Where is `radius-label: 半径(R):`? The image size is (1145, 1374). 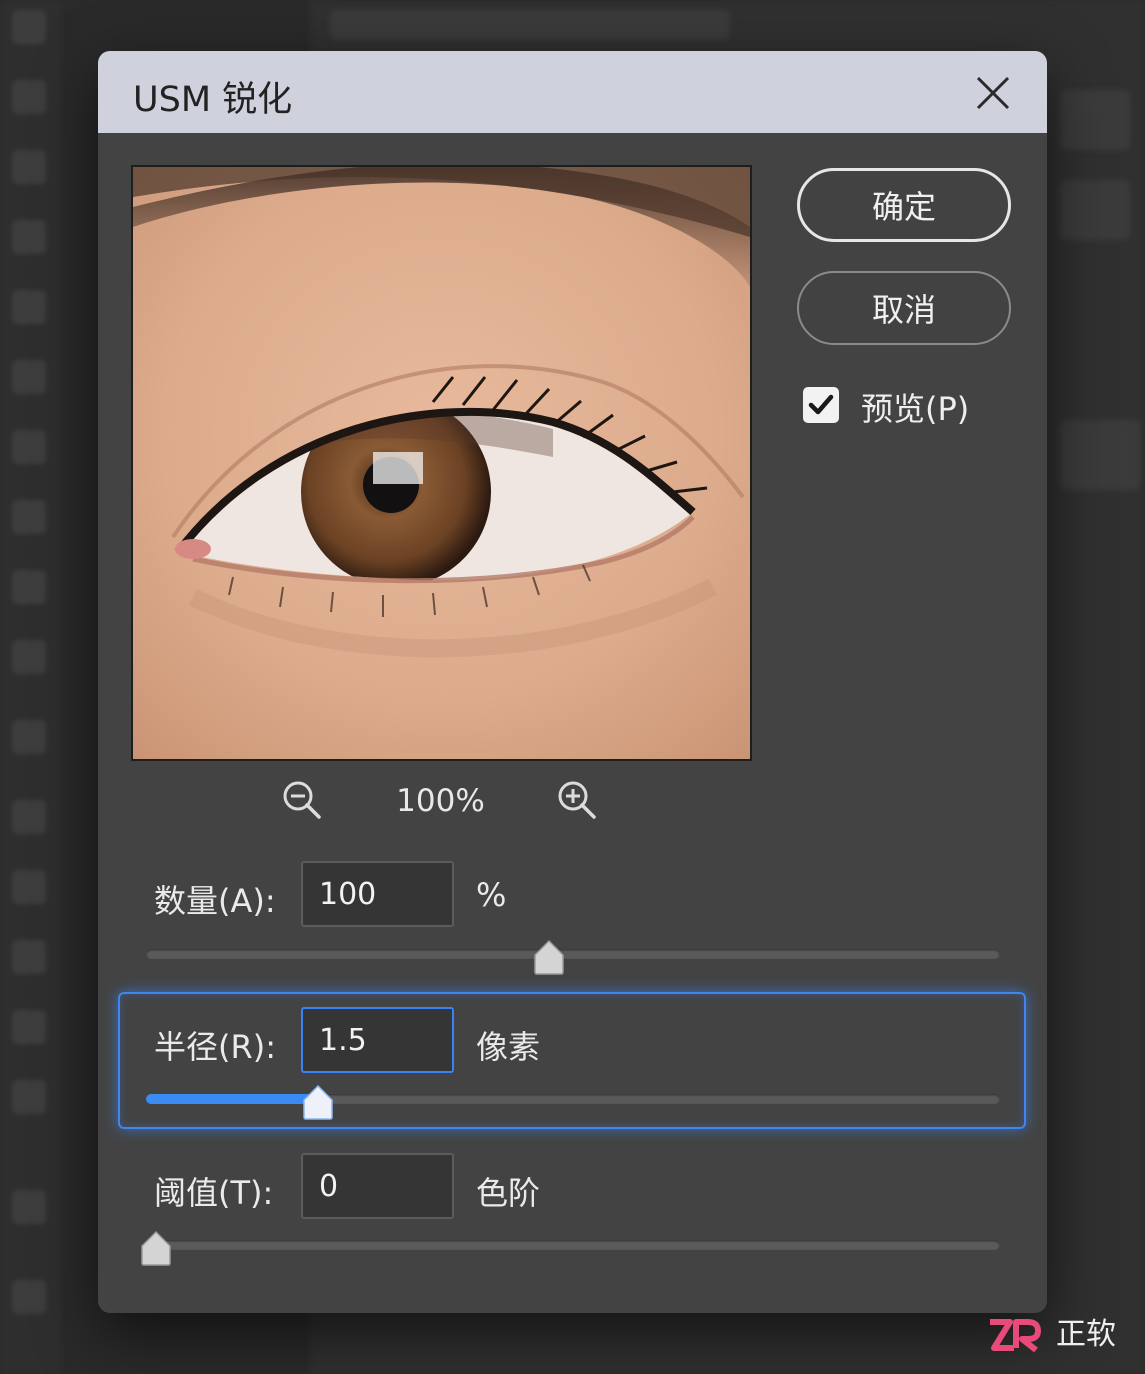
radius-label: 半径(R): is located at coordinates (215, 1047).